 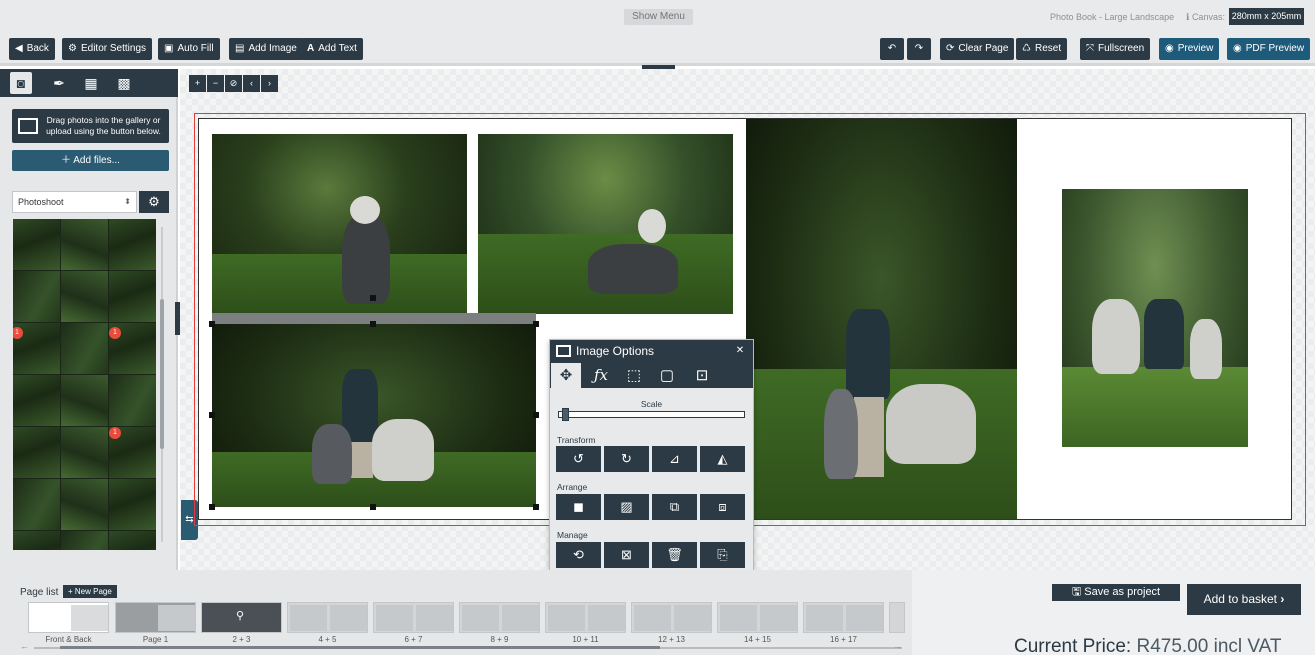 I want to click on tab-move: ✥, so click(x=566, y=375).